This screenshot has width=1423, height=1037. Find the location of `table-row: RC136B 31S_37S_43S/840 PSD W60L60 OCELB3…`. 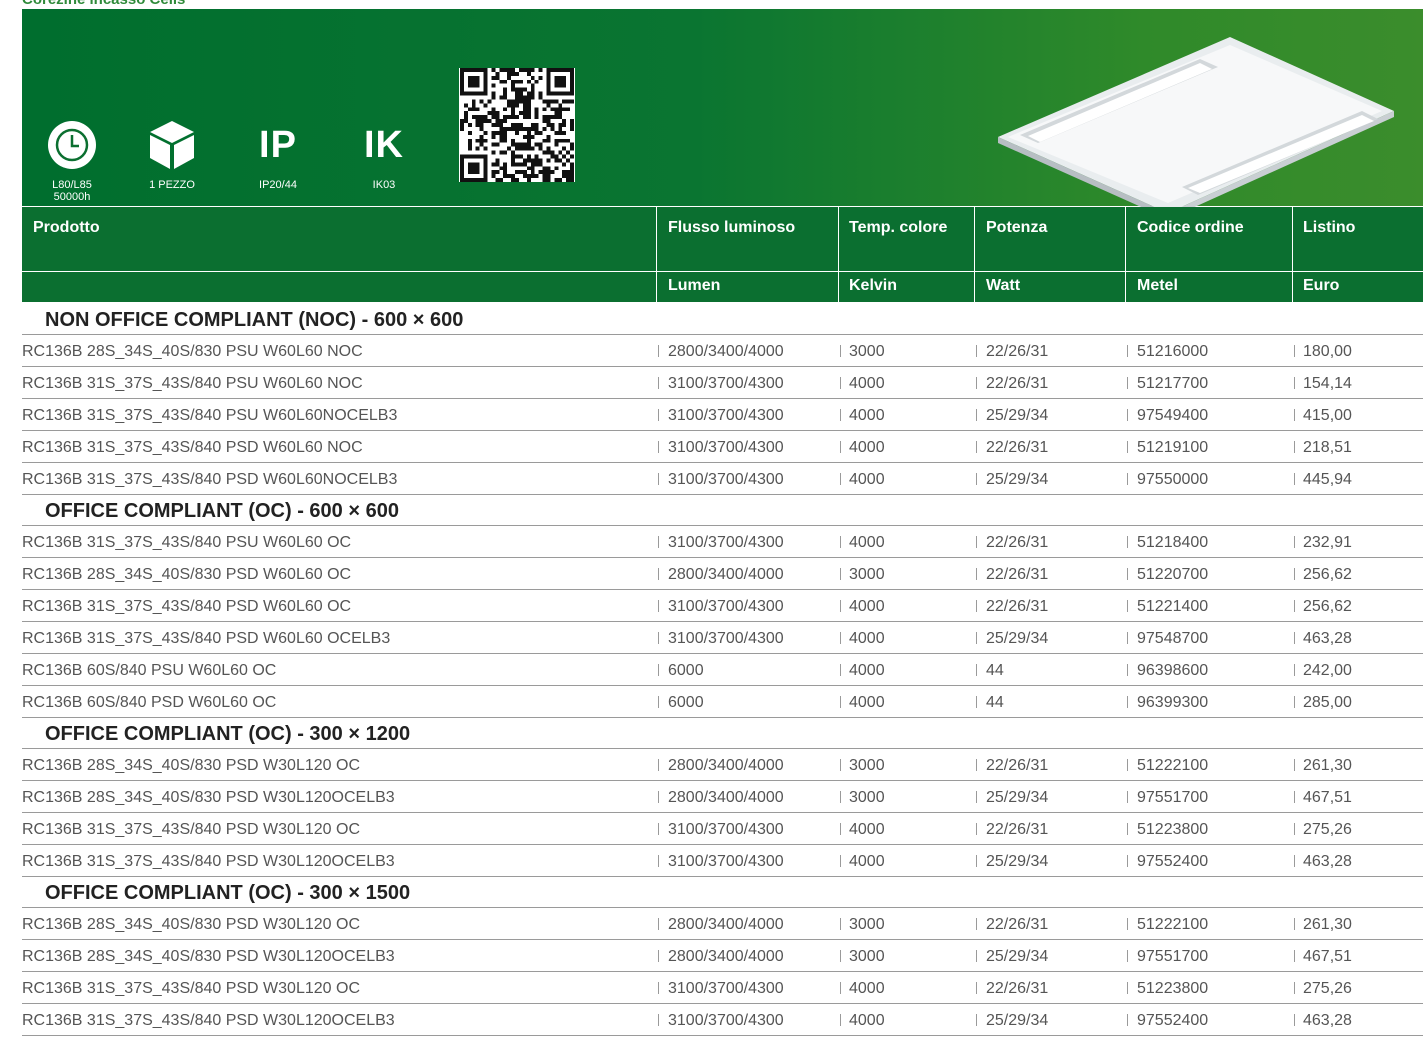

table-row: RC136B 31S_37S_43S/840 PSD W60L60 OCELB3… is located at coordinates (722, 638).